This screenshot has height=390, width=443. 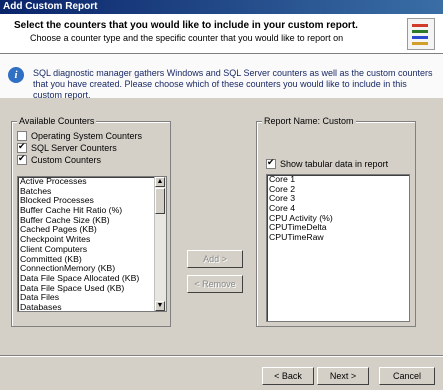 What do you see at coordinates (160, 182) in the screenshot?
I see `scroll-up-icon: ▲` at bounding box center [160, 182].